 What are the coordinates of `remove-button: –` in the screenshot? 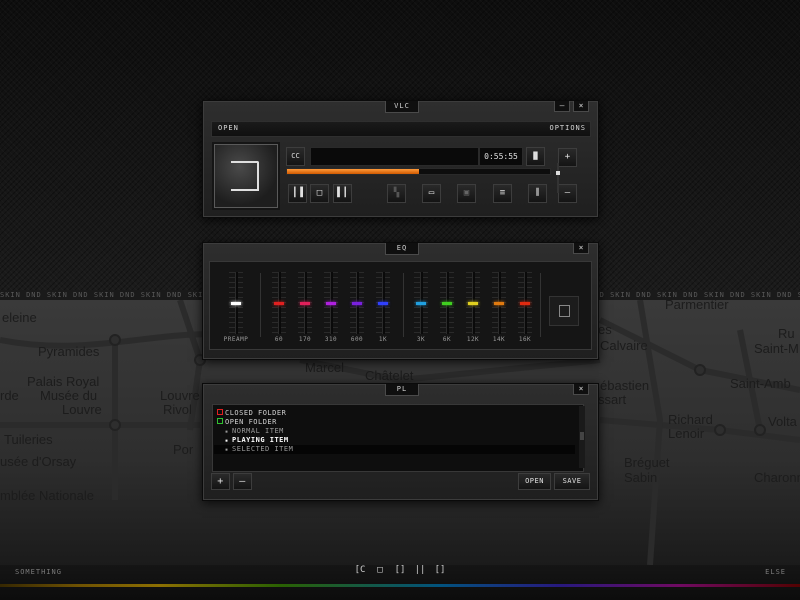 It's located at (242, 481).